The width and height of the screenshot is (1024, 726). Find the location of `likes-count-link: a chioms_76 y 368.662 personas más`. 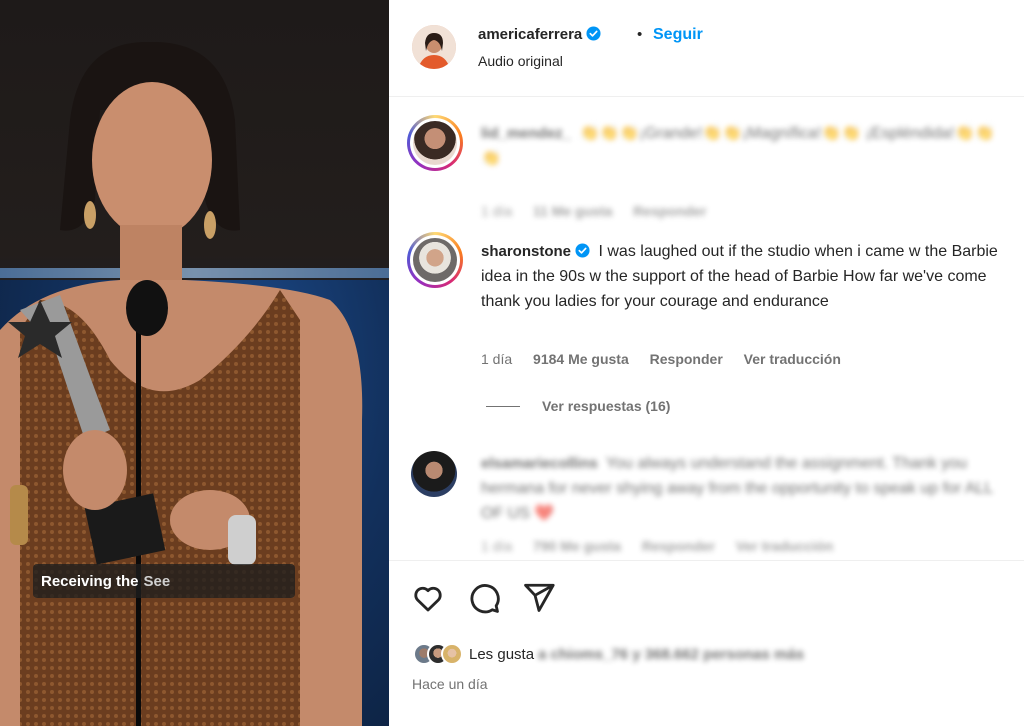

likes-count-link: a chioms_76 y 368.662 personas más is located at coordinates (671, 654).